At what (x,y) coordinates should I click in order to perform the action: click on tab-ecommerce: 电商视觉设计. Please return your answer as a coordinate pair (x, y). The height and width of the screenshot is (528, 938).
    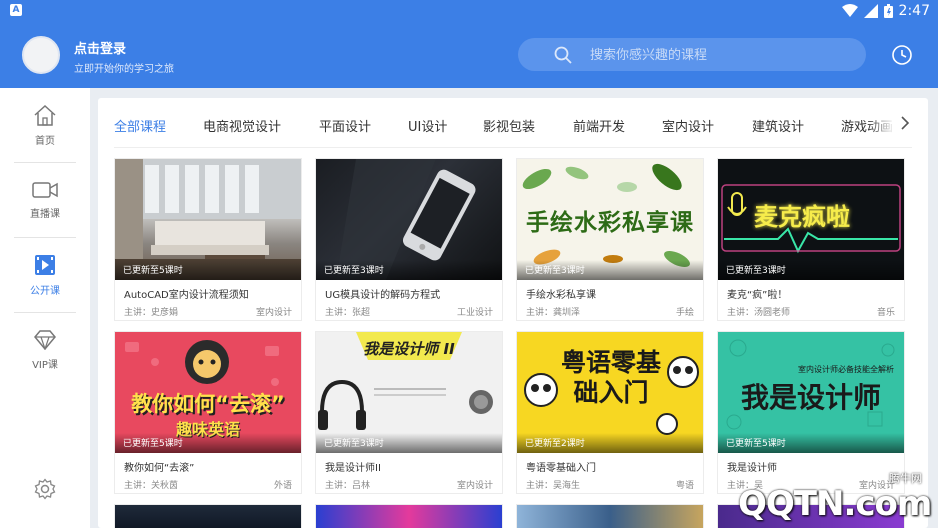
    Looking at the image, I should click on (242, 125).